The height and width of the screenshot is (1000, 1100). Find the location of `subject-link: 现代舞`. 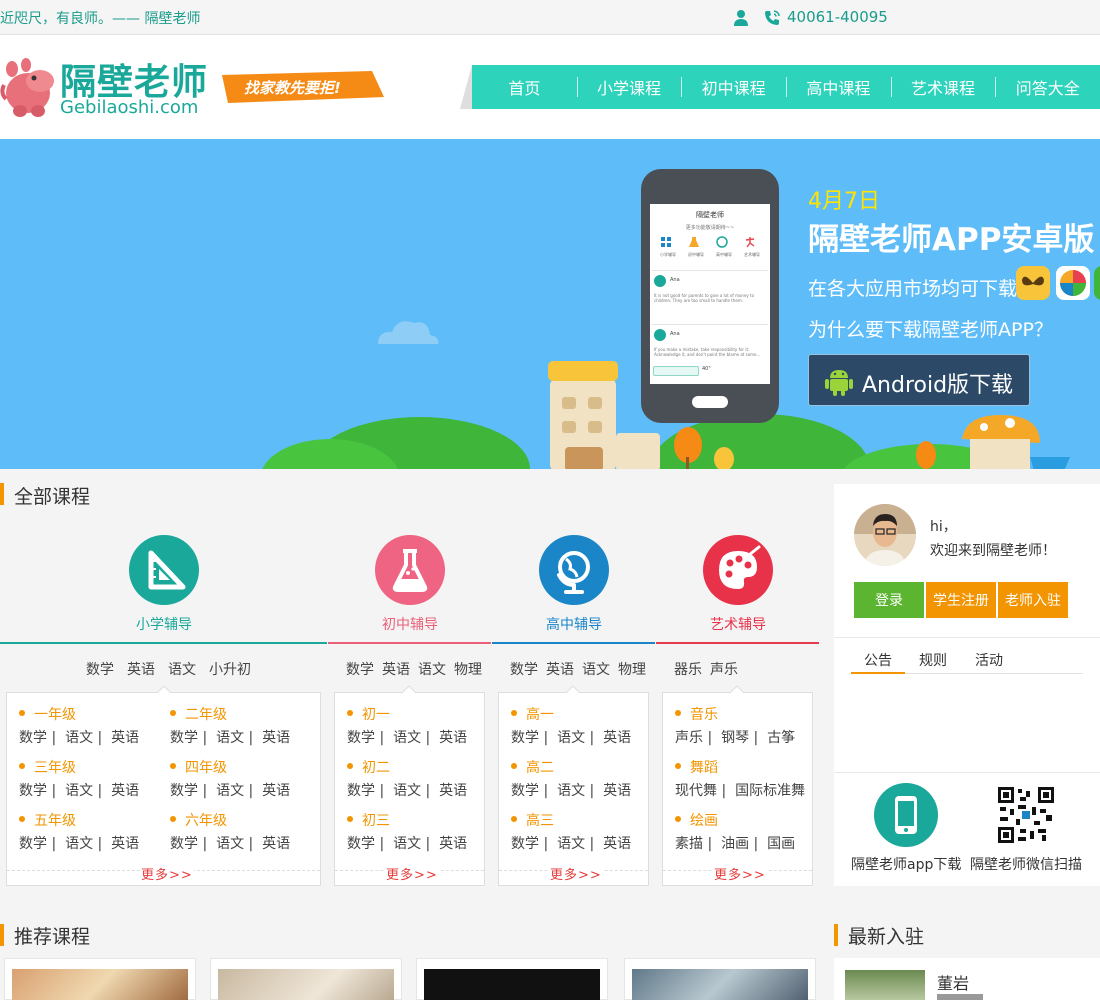

subject-link: 现代舞 is located at coordinates (696, 791).